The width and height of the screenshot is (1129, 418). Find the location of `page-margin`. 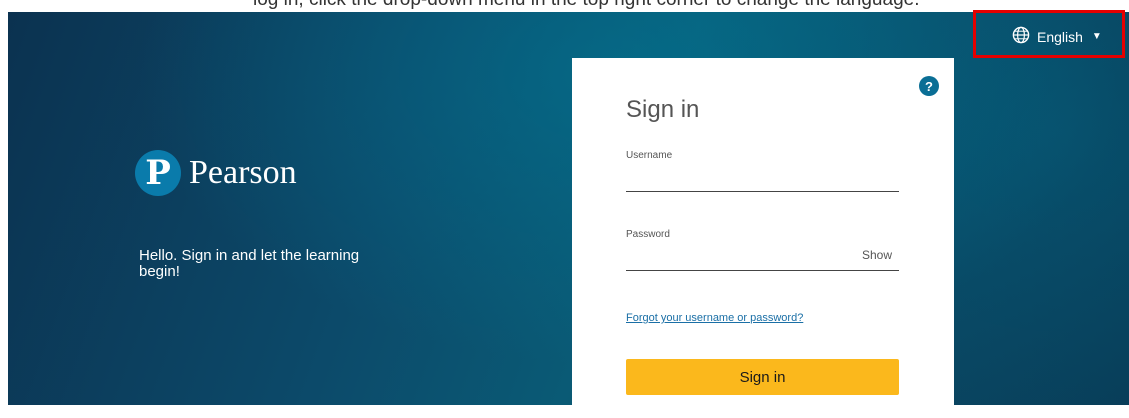

page-margin is located at coordinates (4, 208).